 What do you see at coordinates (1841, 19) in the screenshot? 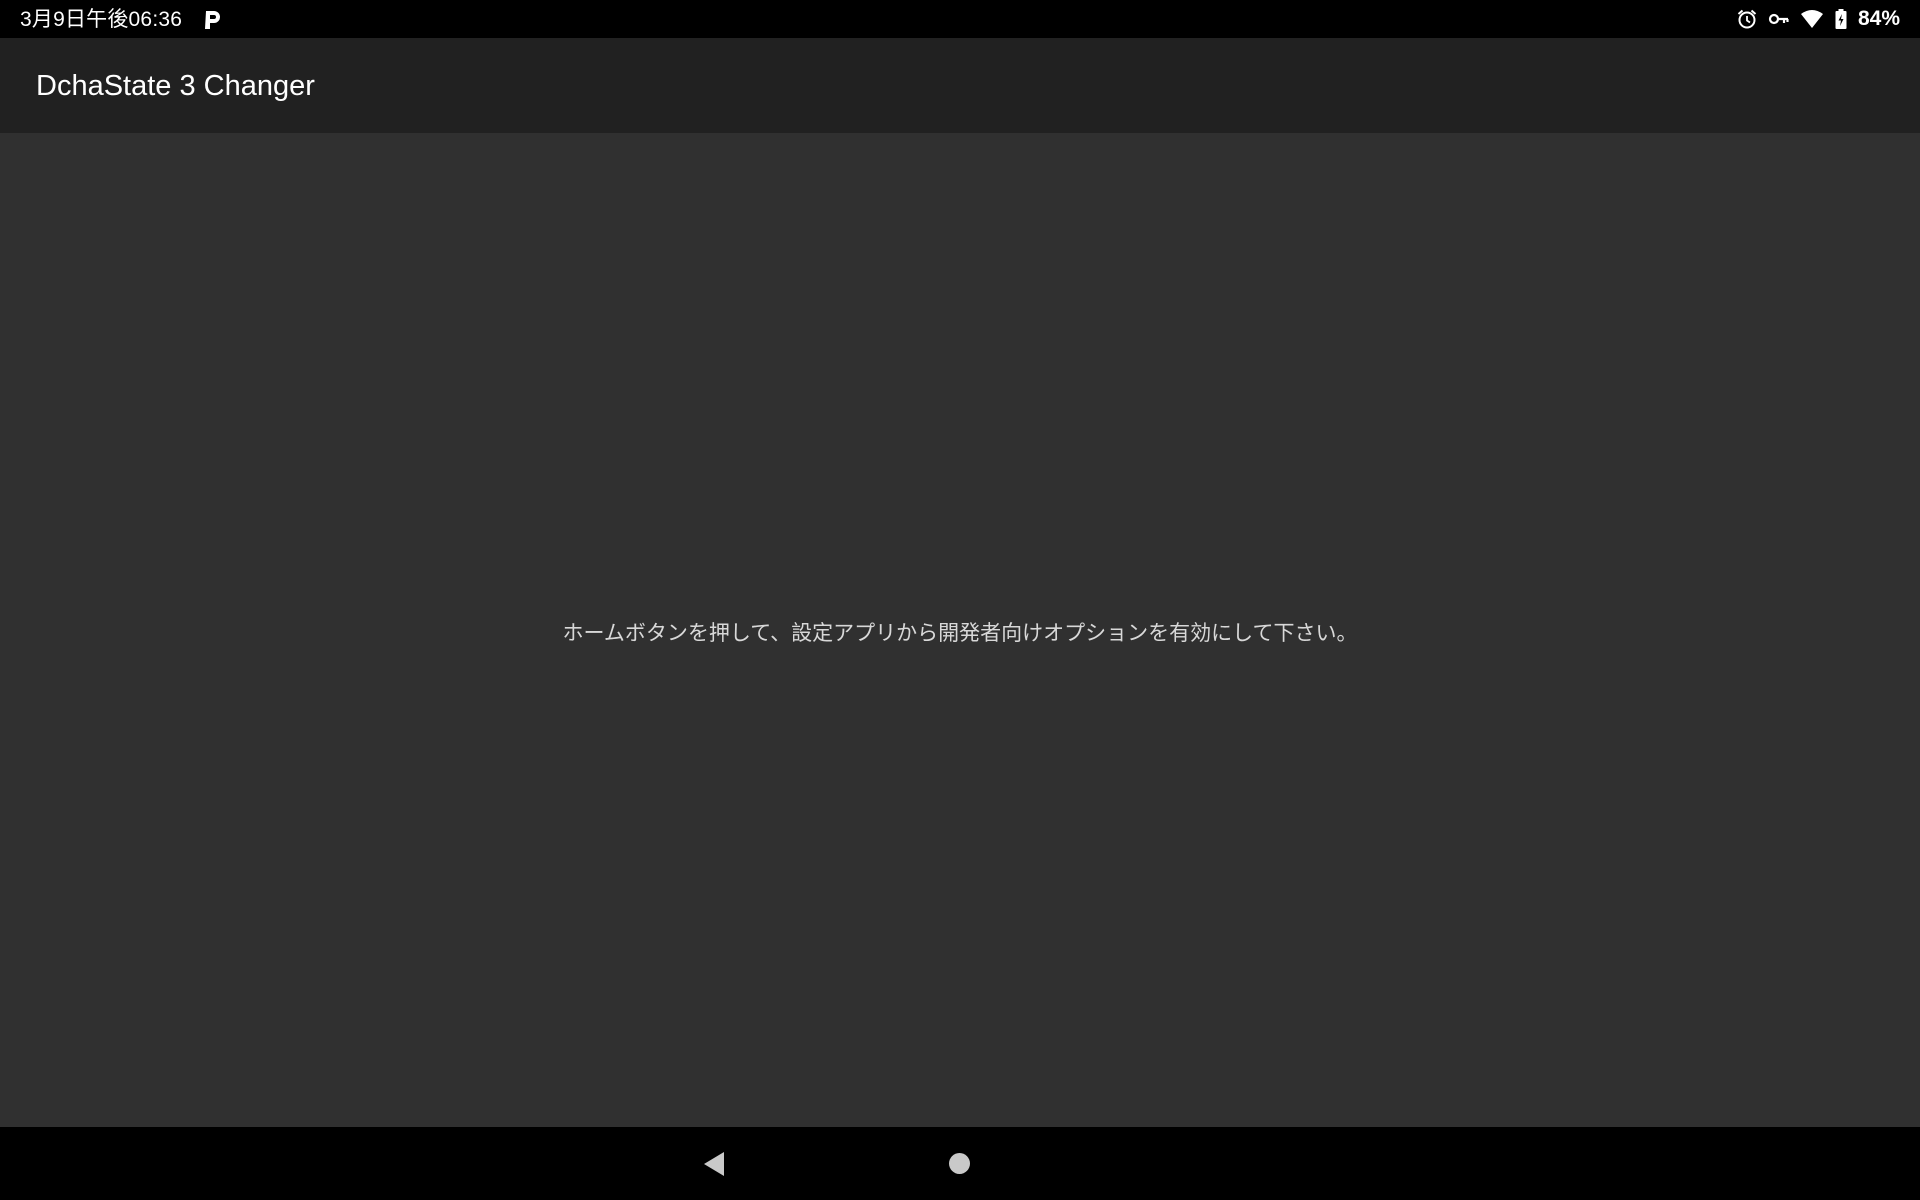
I see `battery-charging-icon` at bounding box center [1841, 19].